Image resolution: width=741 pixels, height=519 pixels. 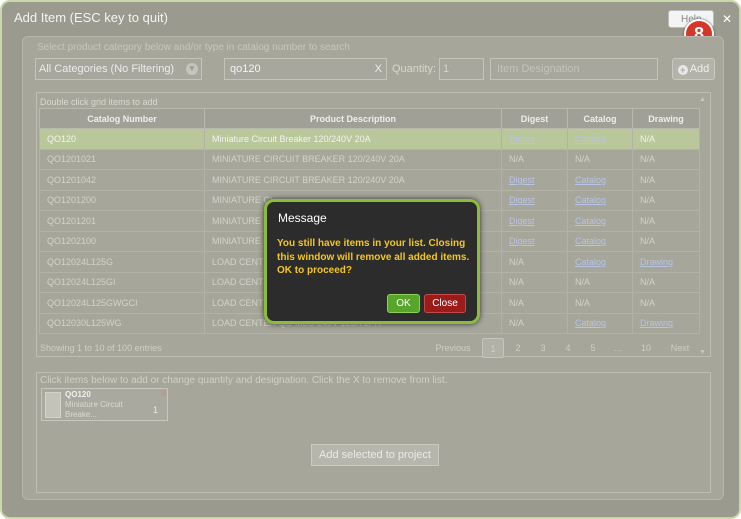 What do you see at coordinates (163, 393) in the screenshot?
I see `remove-item-icon: X` at bounding box center [163, 393].